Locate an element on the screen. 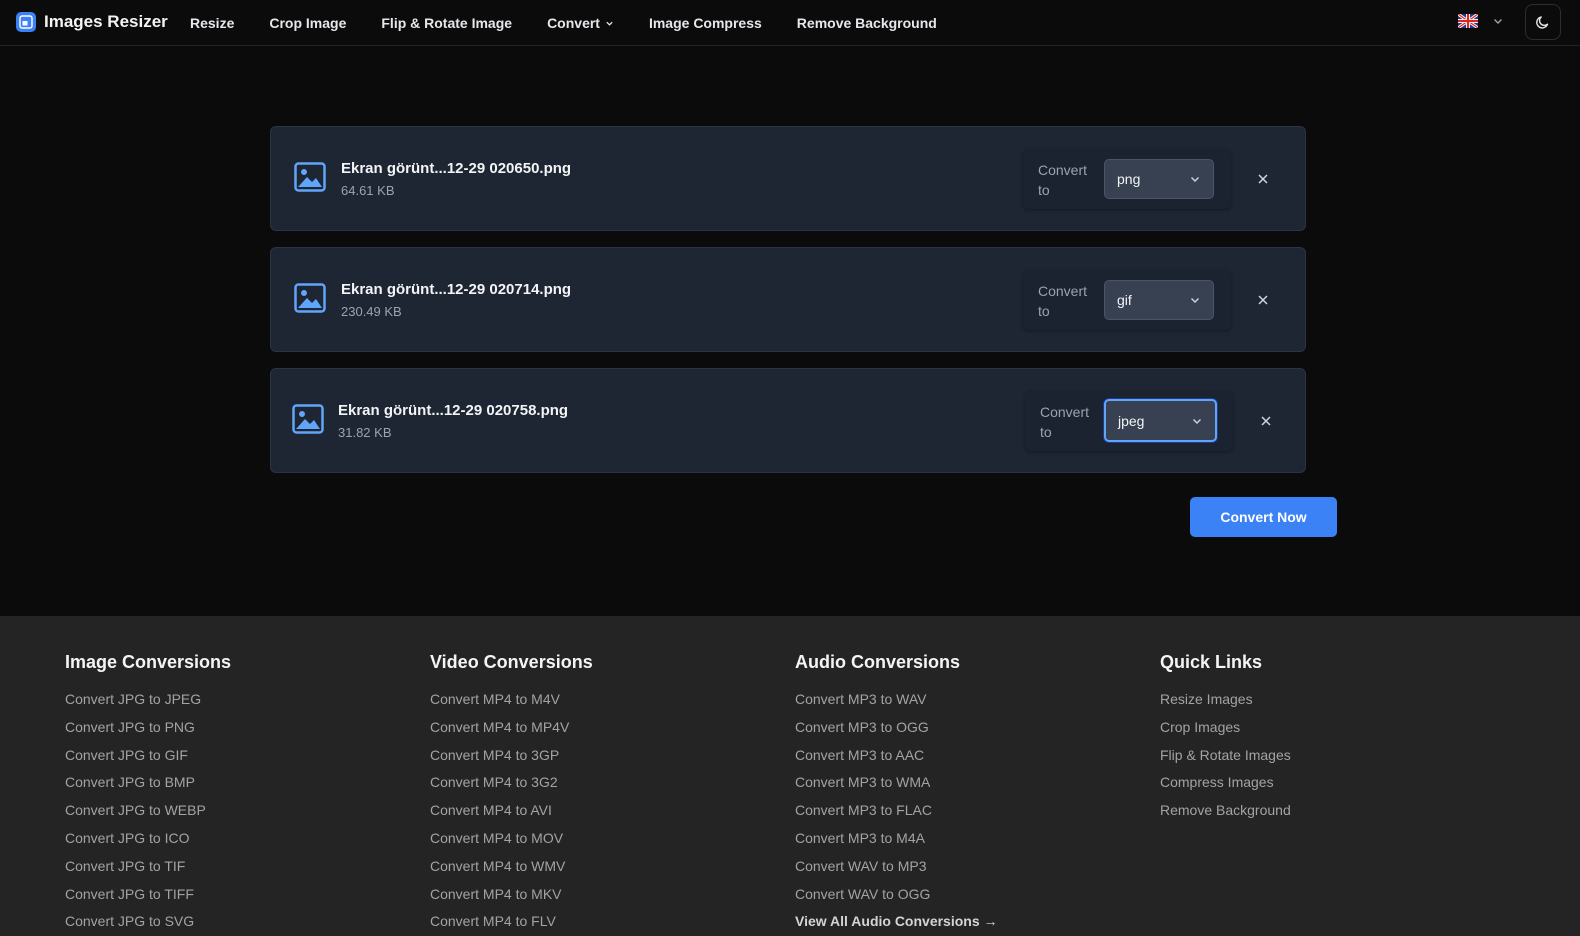 This screenshot has height=936, width=1580. convert-to-panel: Convert to gif is located at coordinates (1127, 300).